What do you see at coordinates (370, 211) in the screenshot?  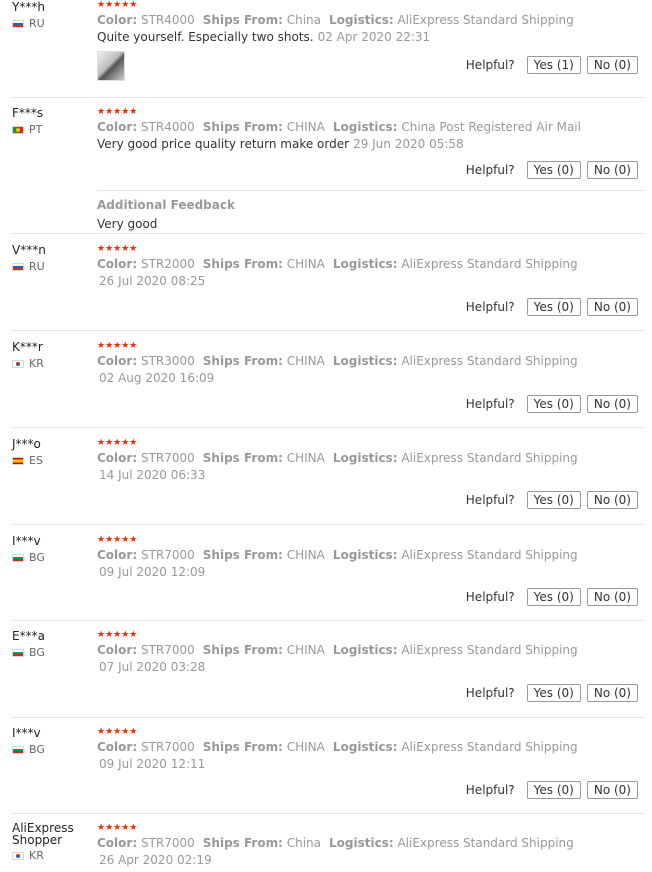 I see `additional-feedback: Additional Feedback Very good` at bounding box center [370, 211].